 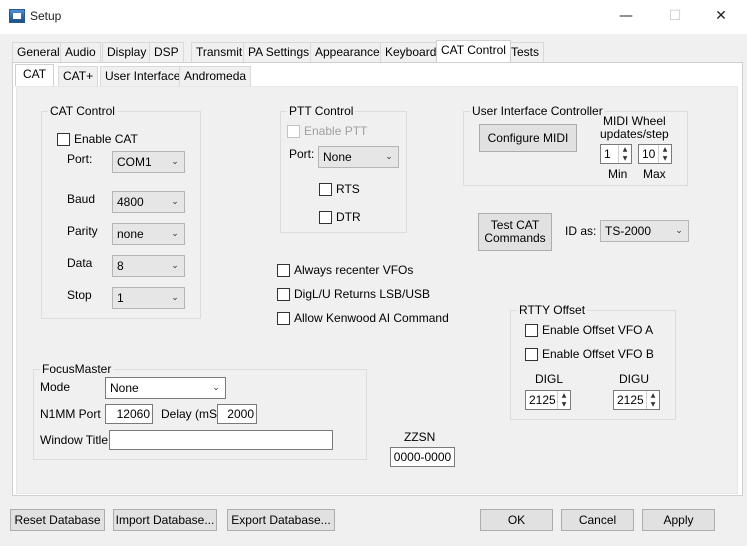 I want to click on cat-port-select: COM1 ⌄, so click(x=148, y=162).